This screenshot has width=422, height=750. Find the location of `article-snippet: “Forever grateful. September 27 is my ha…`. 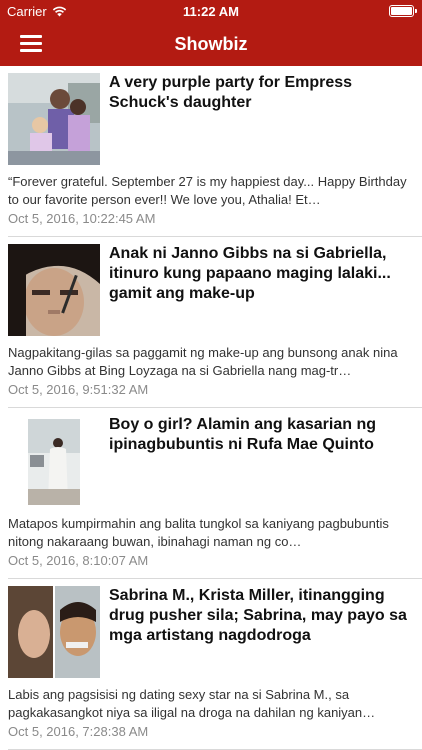

article-snippet: “Forever grateful. September 27 is my ha… is located at coordinates (207, 190).